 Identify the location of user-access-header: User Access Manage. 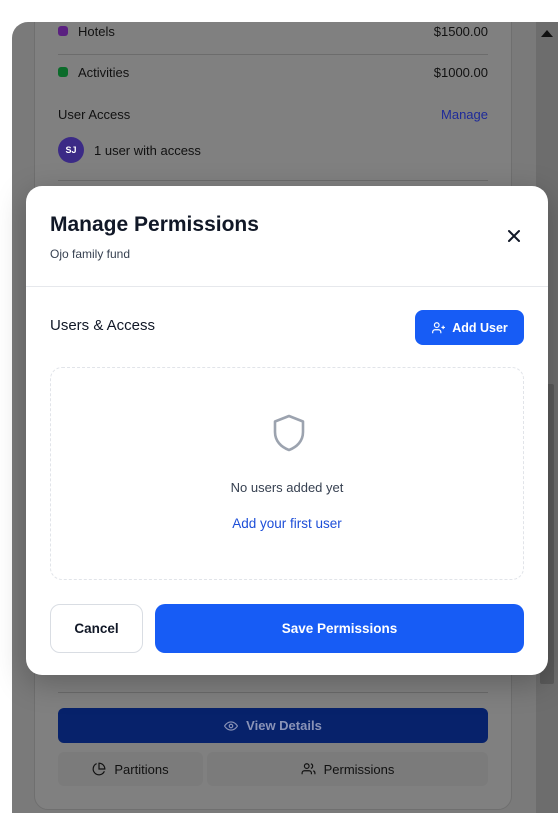
(273, 114).